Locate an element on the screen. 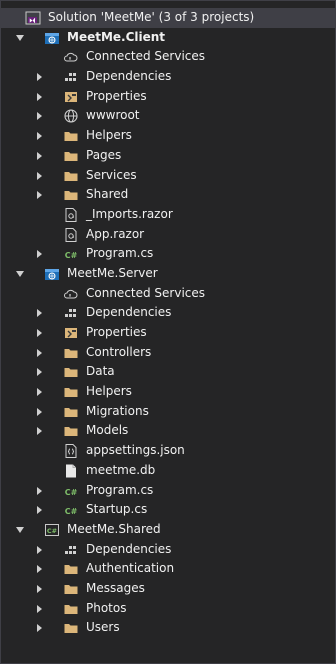 Image resolution: width=336 pixels, height=664 pixels. tree-item-pages: Pages is located at coordinates (168, 156).